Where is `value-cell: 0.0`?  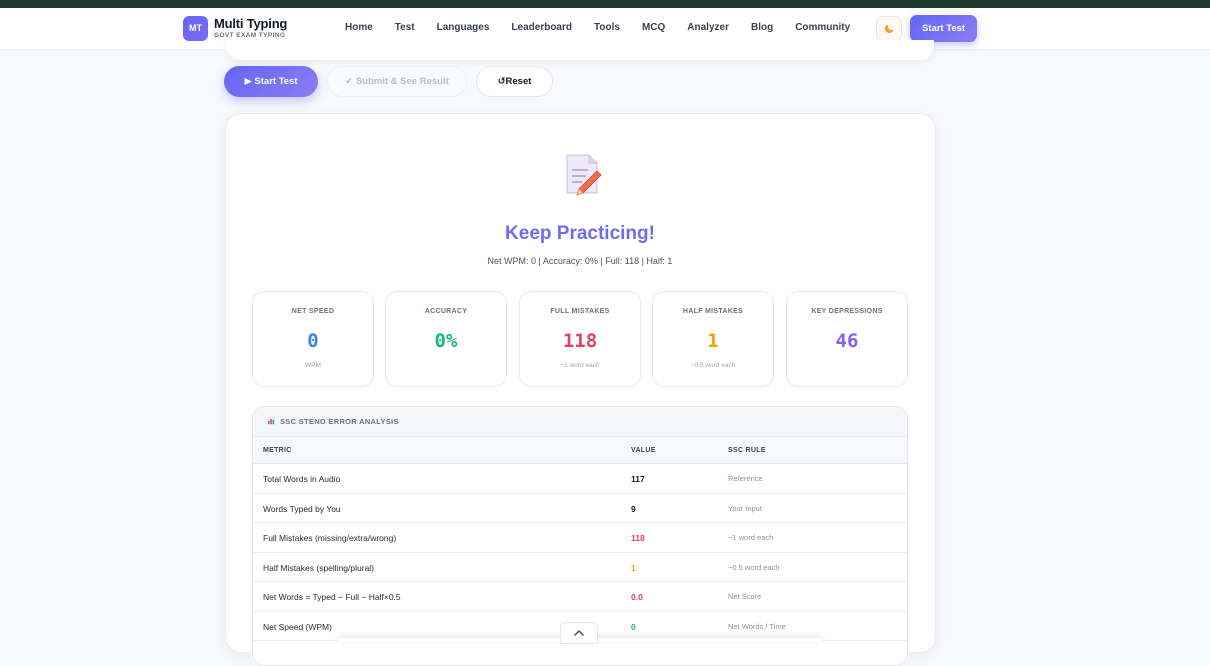
value-cell: 0.0 is located at coordinates (637, 597).